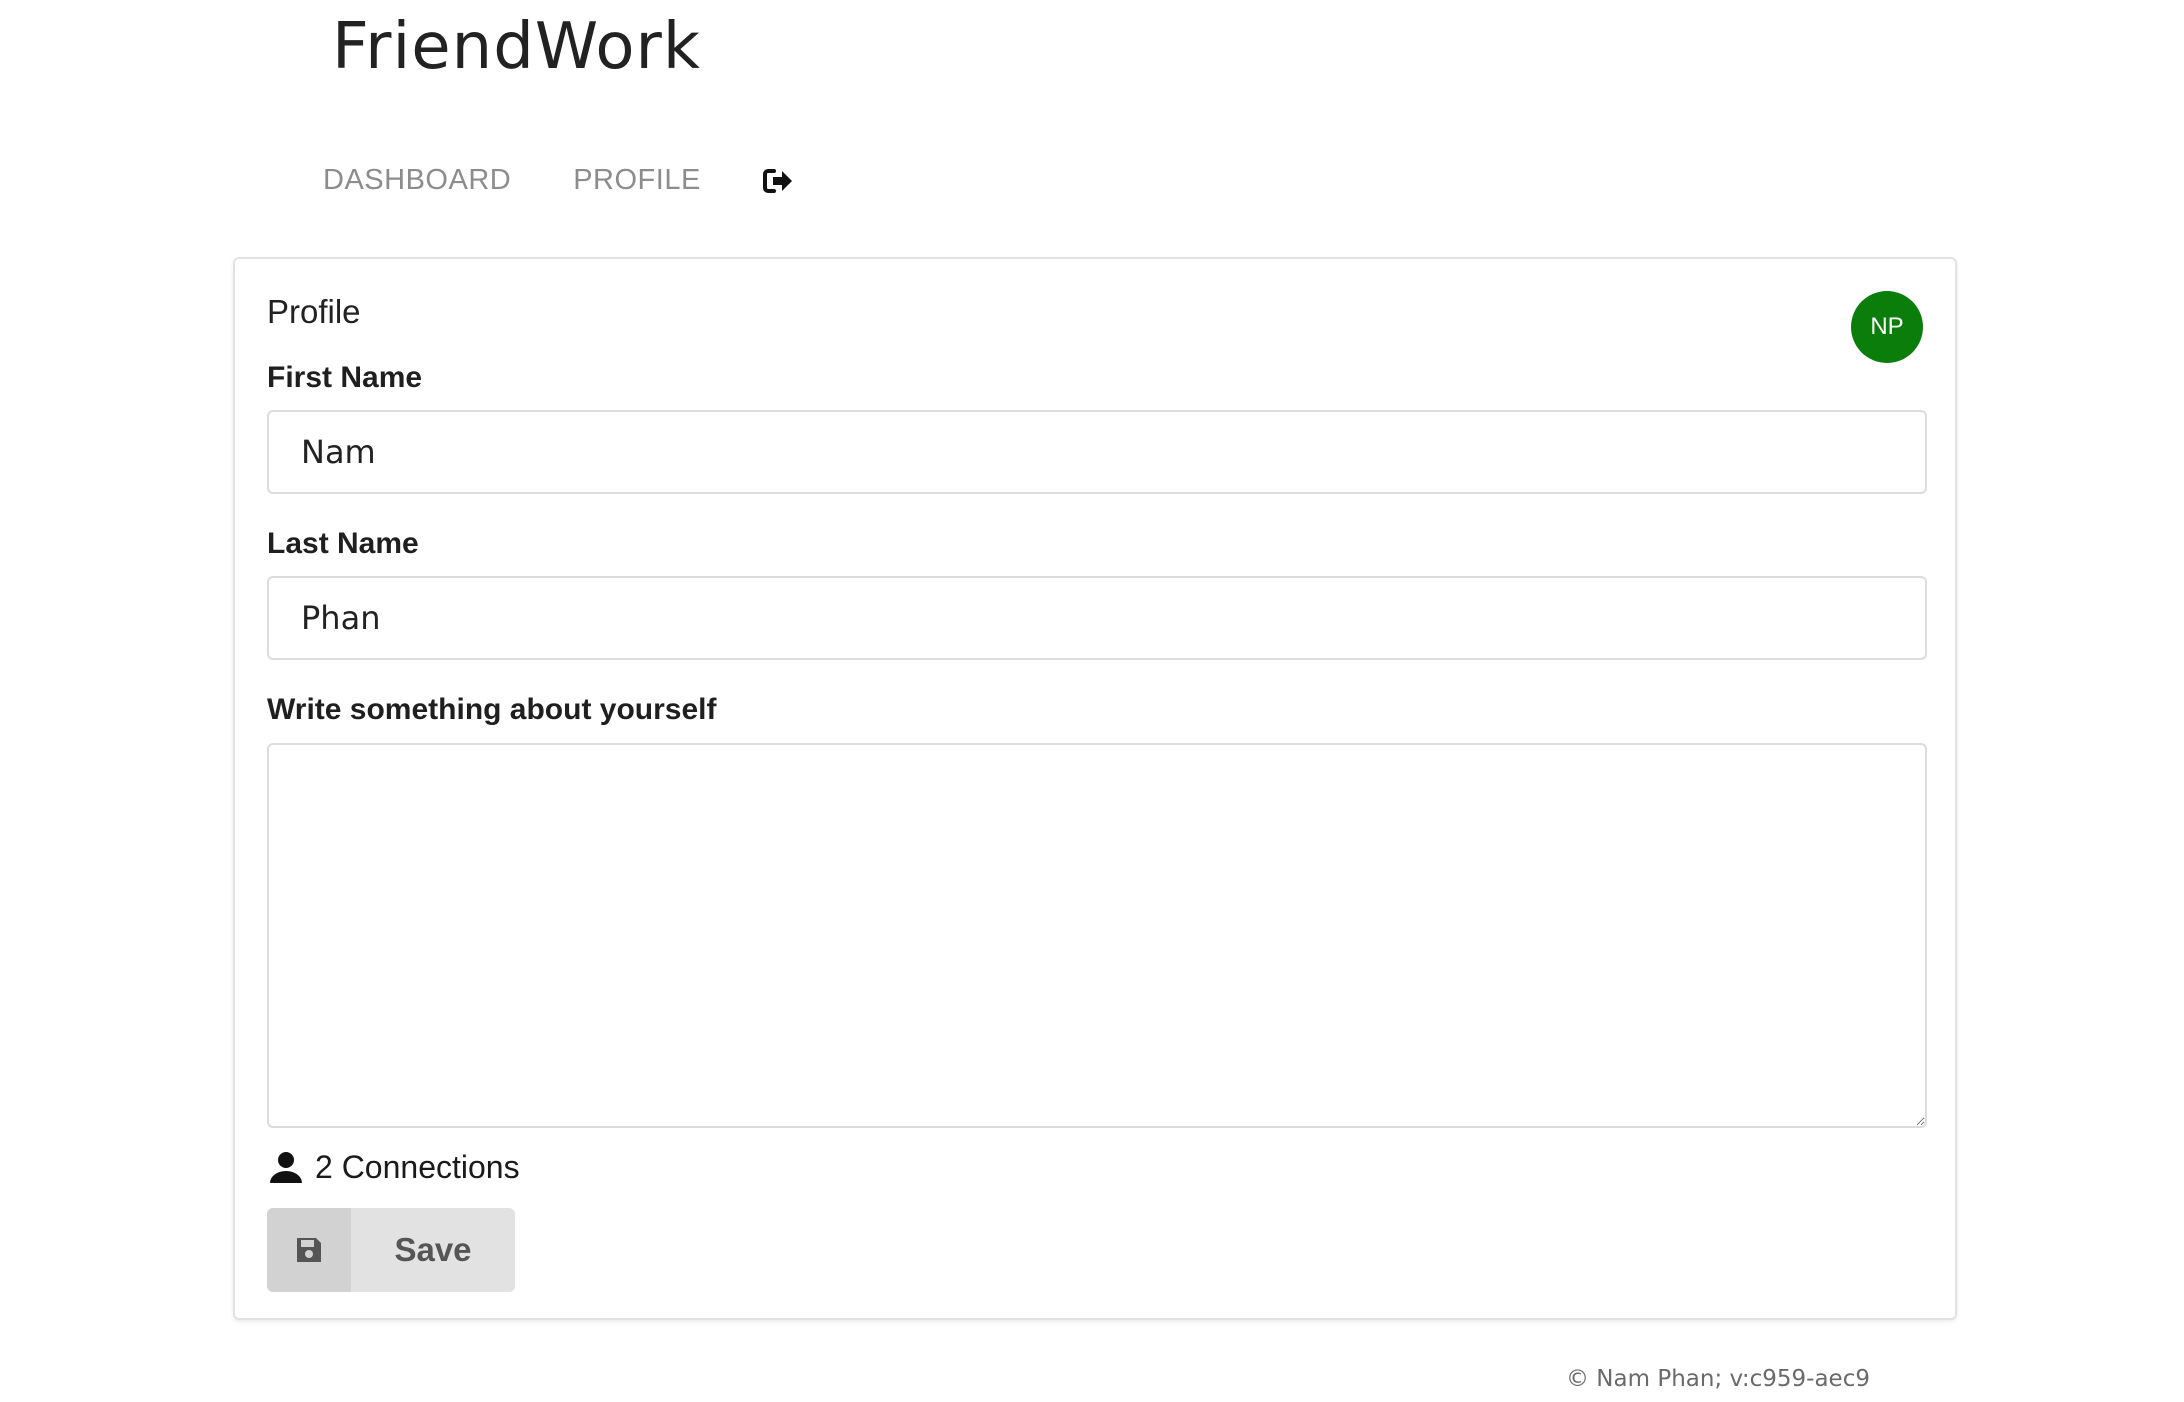 The image size is (2184, 1402). What do you see at coordinates (417, 180) in the screenshot?
I see `nav-dashboard-link: DASHBOARD` at bounding box center [417, 180].